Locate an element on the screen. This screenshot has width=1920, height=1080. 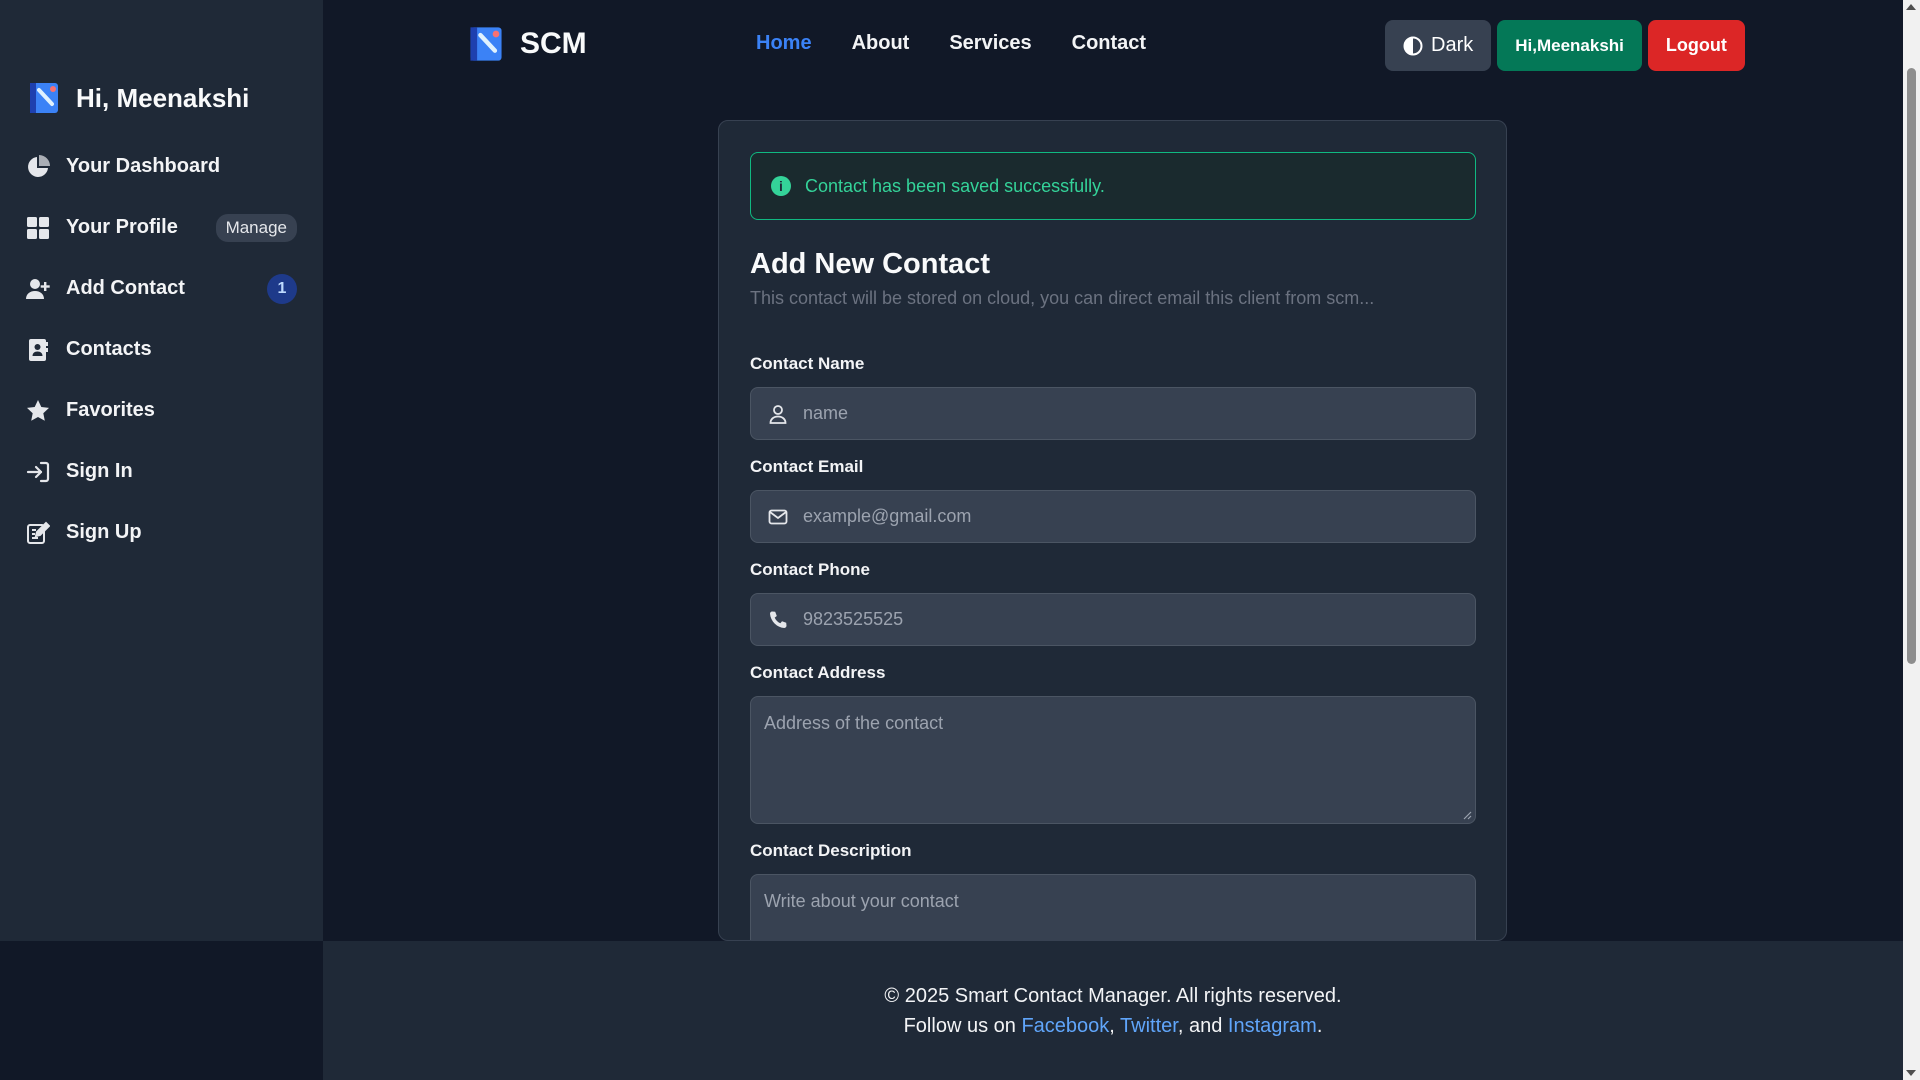
contact-description-textarea is located at coordinates (1113, 907).